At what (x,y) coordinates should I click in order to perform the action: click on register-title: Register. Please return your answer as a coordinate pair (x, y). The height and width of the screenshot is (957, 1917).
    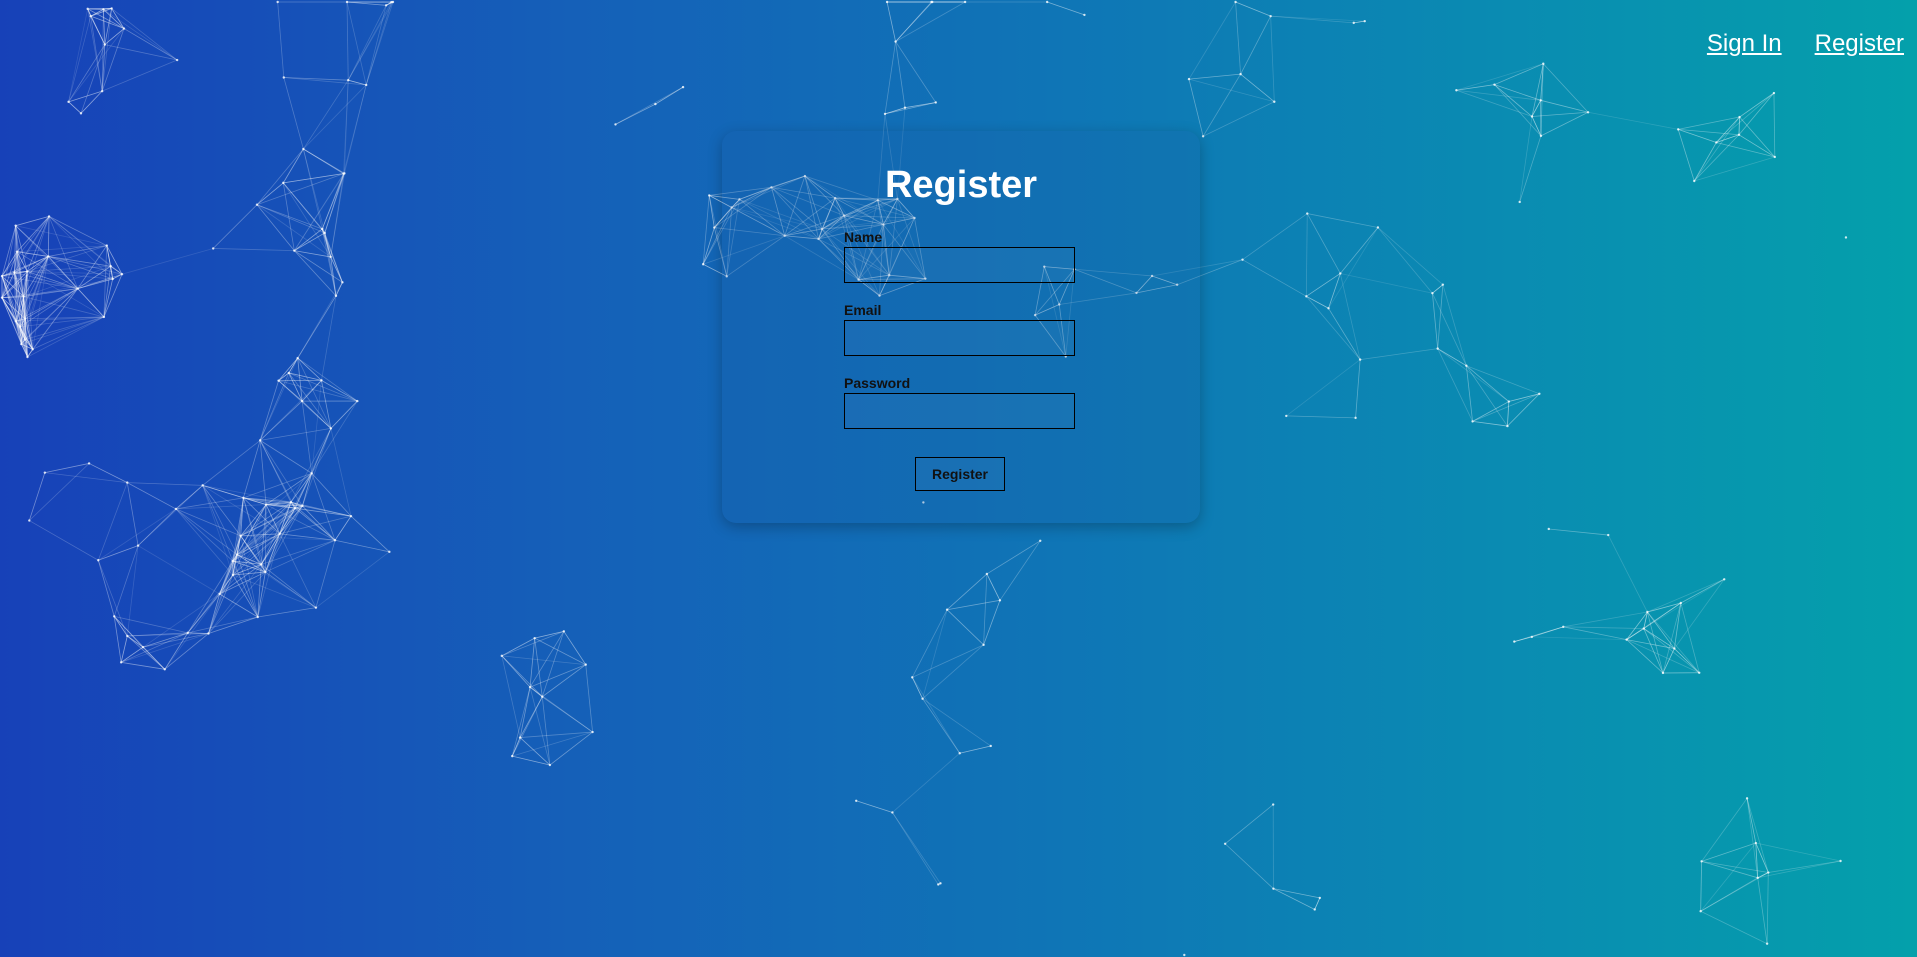
    Looking at the image, I should click on (961, 185).